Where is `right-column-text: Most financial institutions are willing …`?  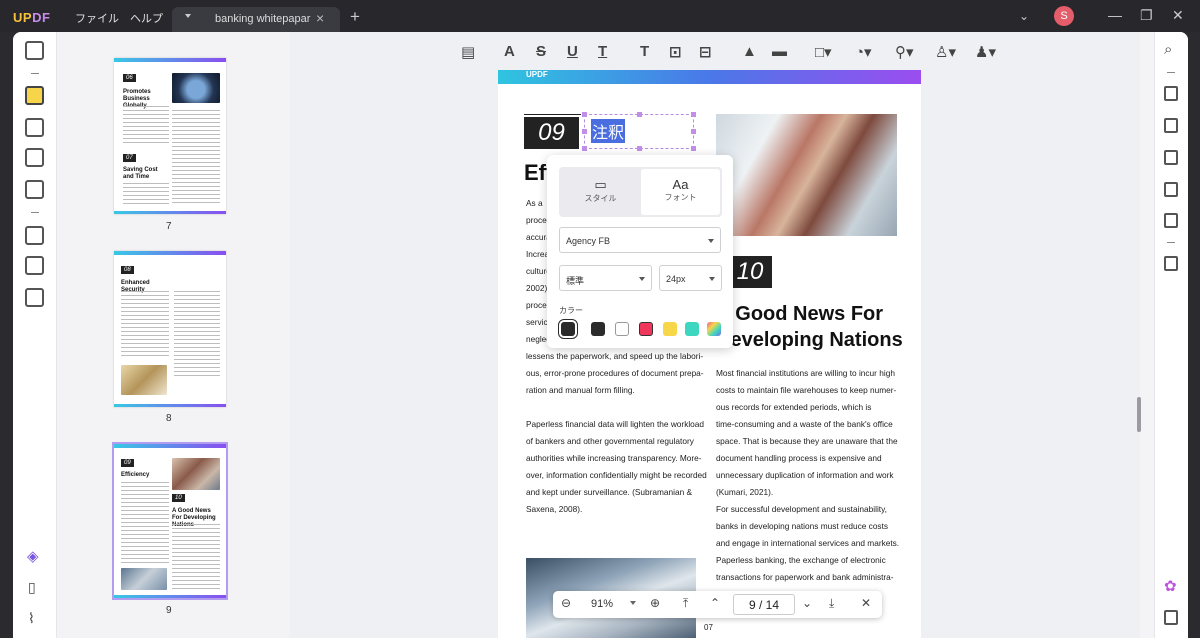
right-column-text: Most financial institutions are willing … is located at coordinates (808, 483).